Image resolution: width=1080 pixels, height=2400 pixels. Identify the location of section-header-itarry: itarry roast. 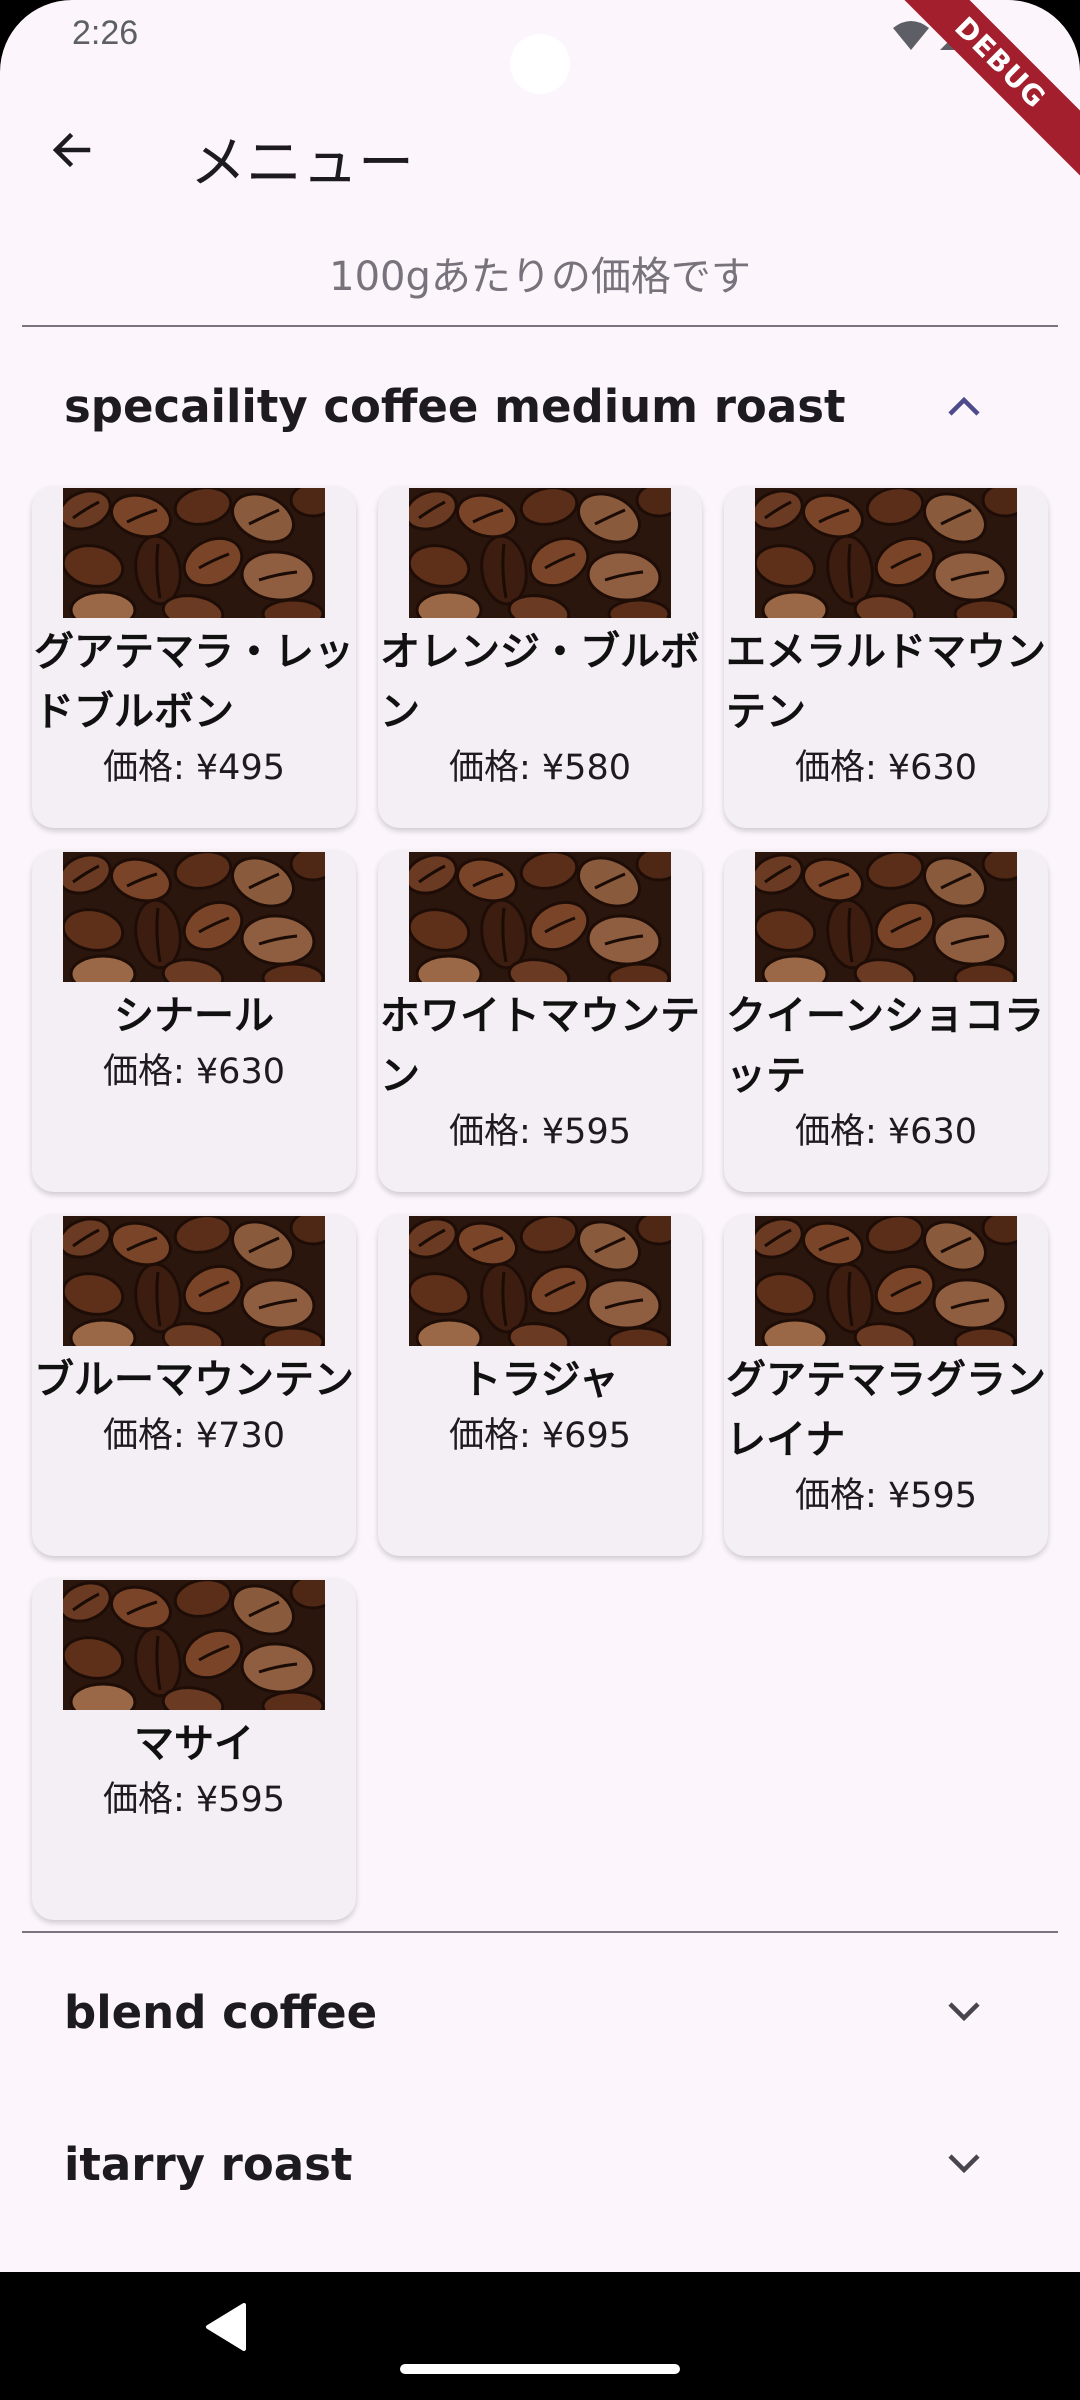
(540, 2162).